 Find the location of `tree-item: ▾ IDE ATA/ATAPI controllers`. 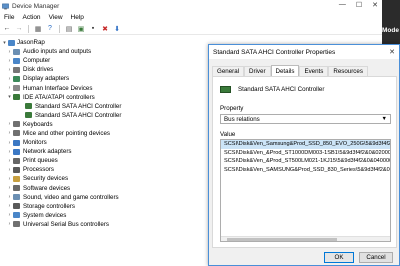

tree-item: ▾ IDE ATA/ATAPI controllers is located at coordinates (104, 97).